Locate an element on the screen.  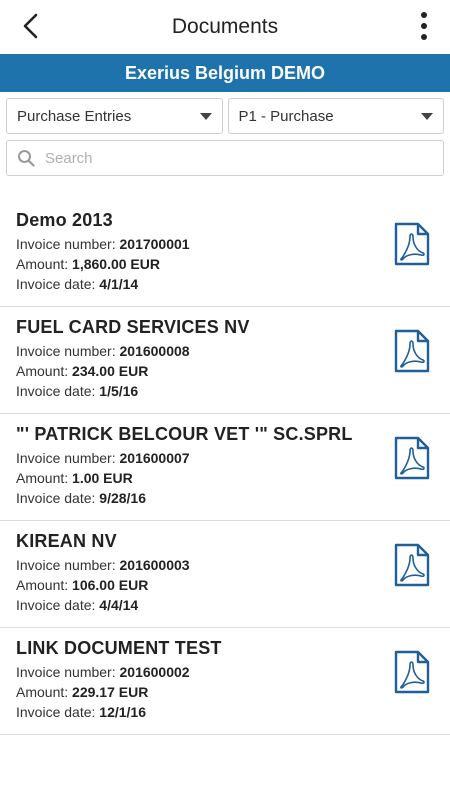
more-vertical-icon is located at coordinates (424, 26).